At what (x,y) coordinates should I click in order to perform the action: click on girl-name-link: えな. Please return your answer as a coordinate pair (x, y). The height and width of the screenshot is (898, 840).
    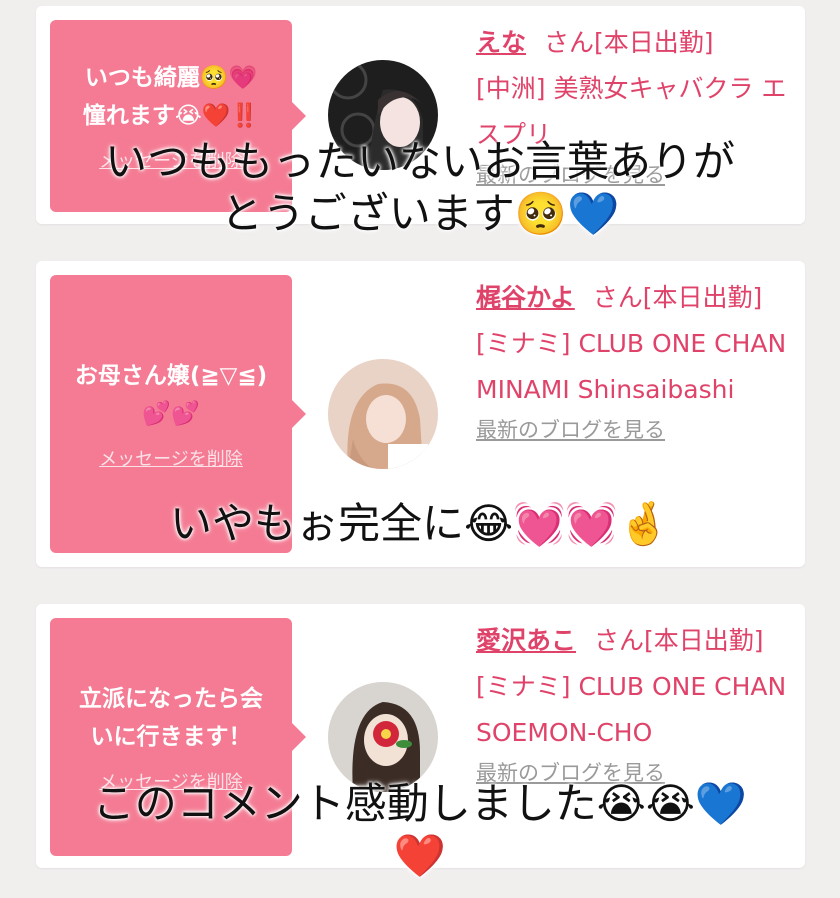
    Looking at the image, I should click on (501, 42).